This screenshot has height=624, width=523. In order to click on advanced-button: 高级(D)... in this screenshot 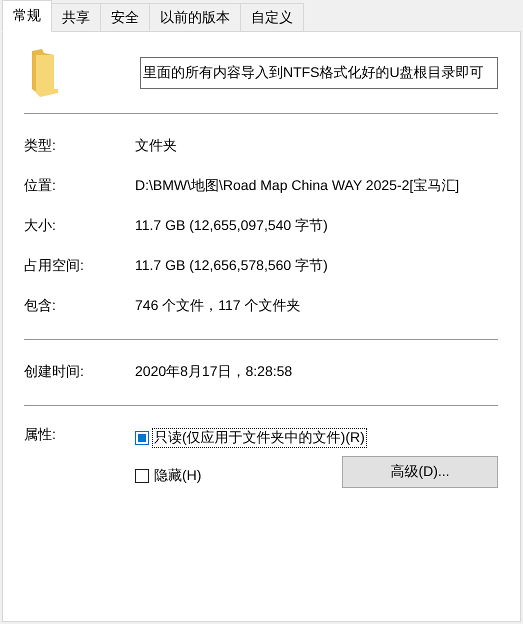, I will do `click(420, 472)`.